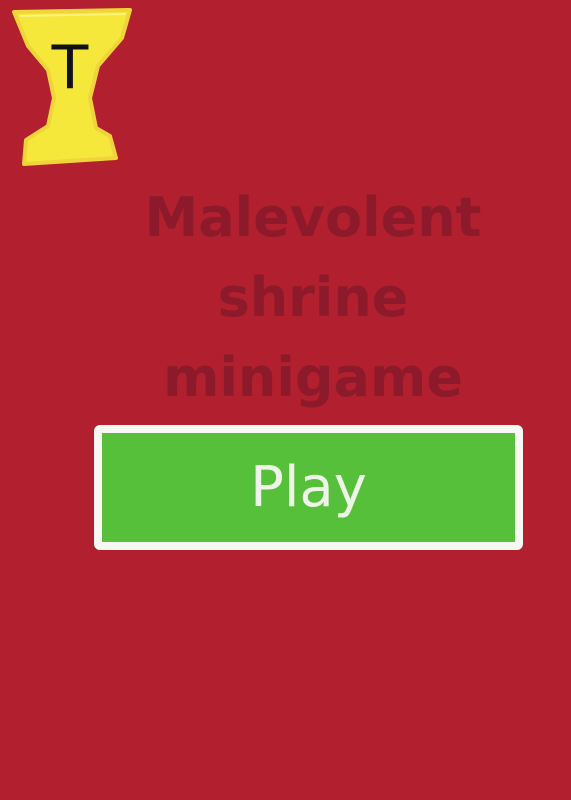  What do you see at coordinates (313, 217) in the screenshot?
I see `title-line-1: Malevolent` at bounding box center [313, 217].